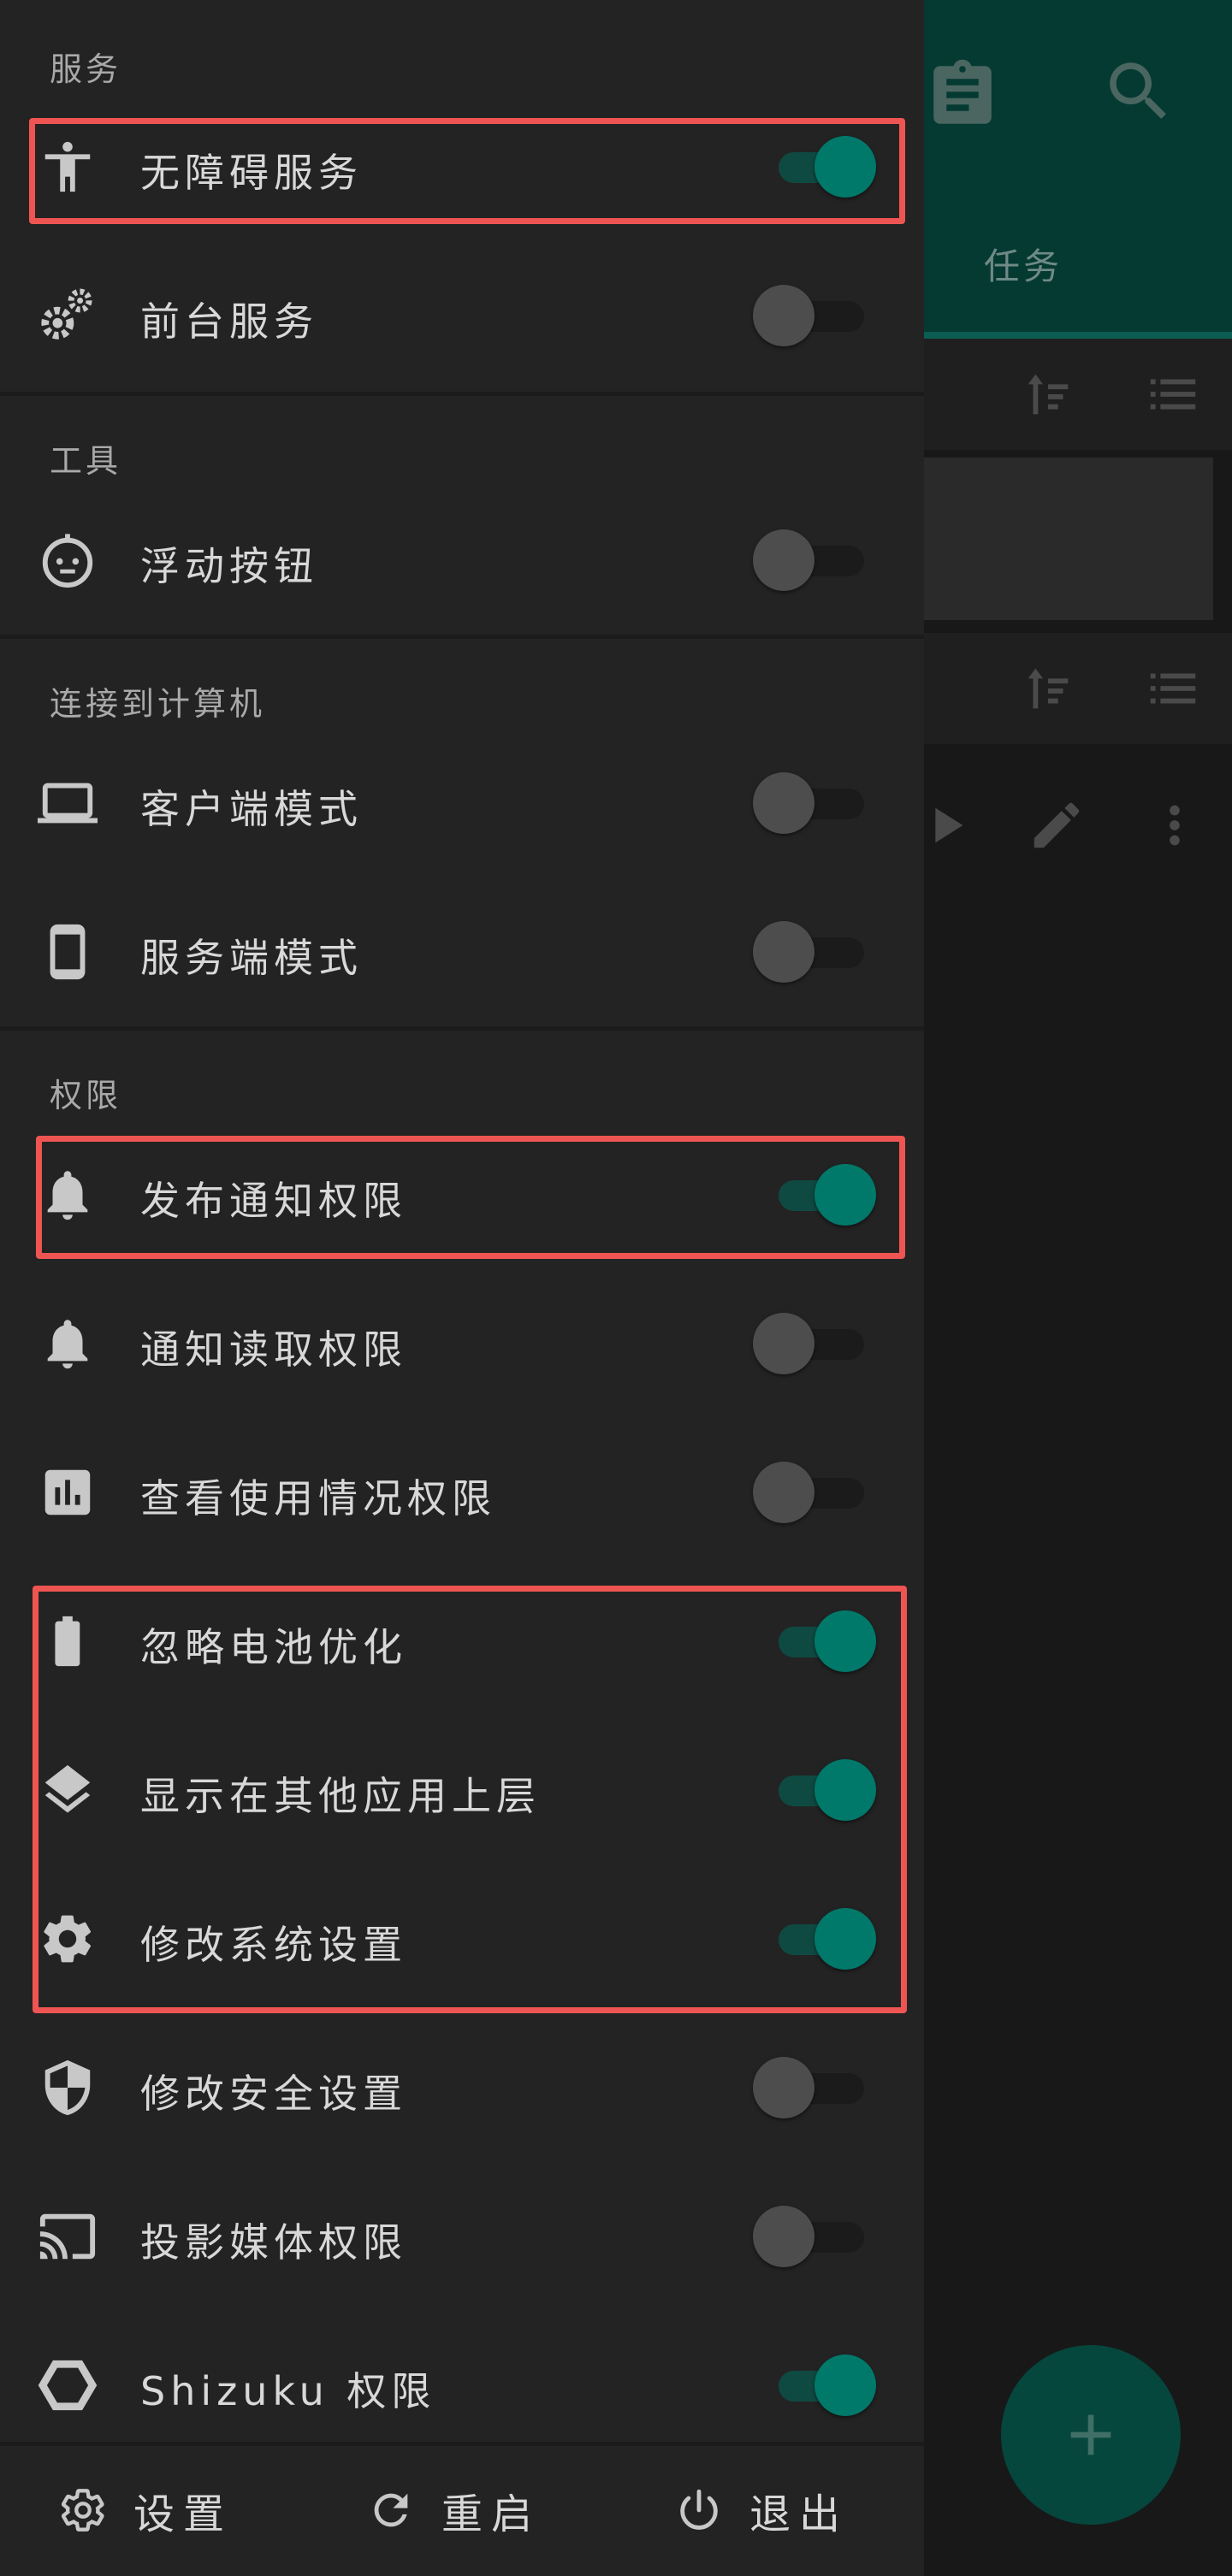  I want to click on row-label: 服务端模式, so click(251, 958).